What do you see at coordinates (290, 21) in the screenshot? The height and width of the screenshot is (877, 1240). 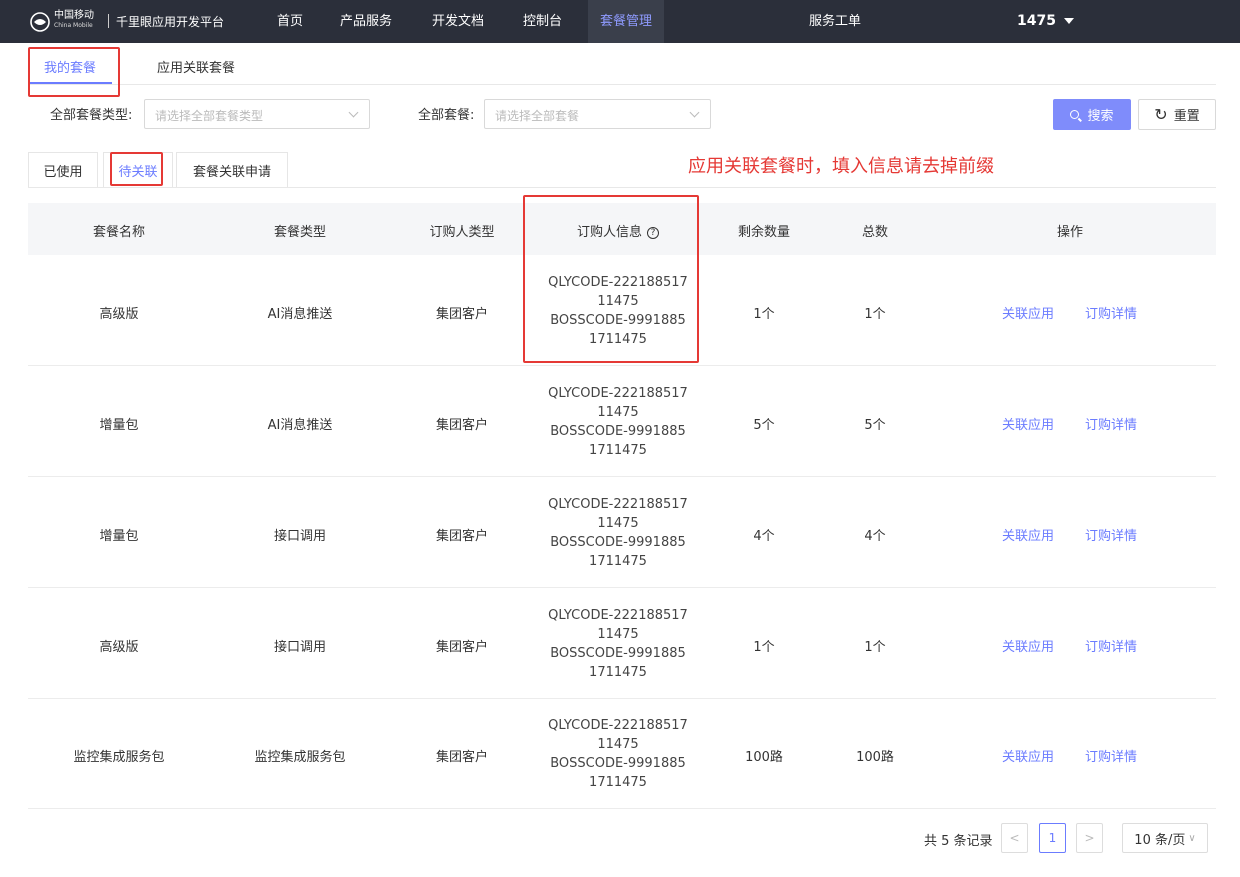 I see `nav-home: 首页` at bounding box center [290, 21].